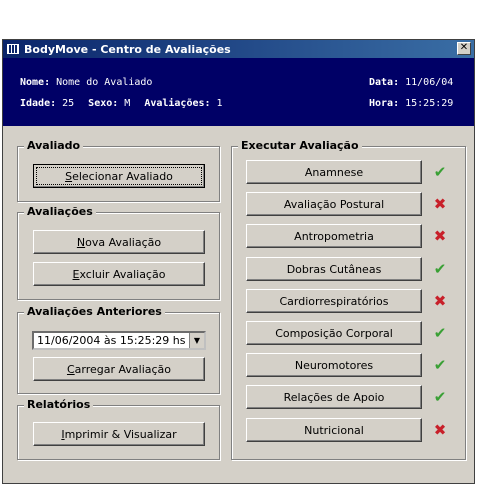 The width and height of the screenshot is (478, 500). What do you see at coordinates (68, 103) in the screenshot?
I see `idade-value: 25` at bounding box center [68, 103].